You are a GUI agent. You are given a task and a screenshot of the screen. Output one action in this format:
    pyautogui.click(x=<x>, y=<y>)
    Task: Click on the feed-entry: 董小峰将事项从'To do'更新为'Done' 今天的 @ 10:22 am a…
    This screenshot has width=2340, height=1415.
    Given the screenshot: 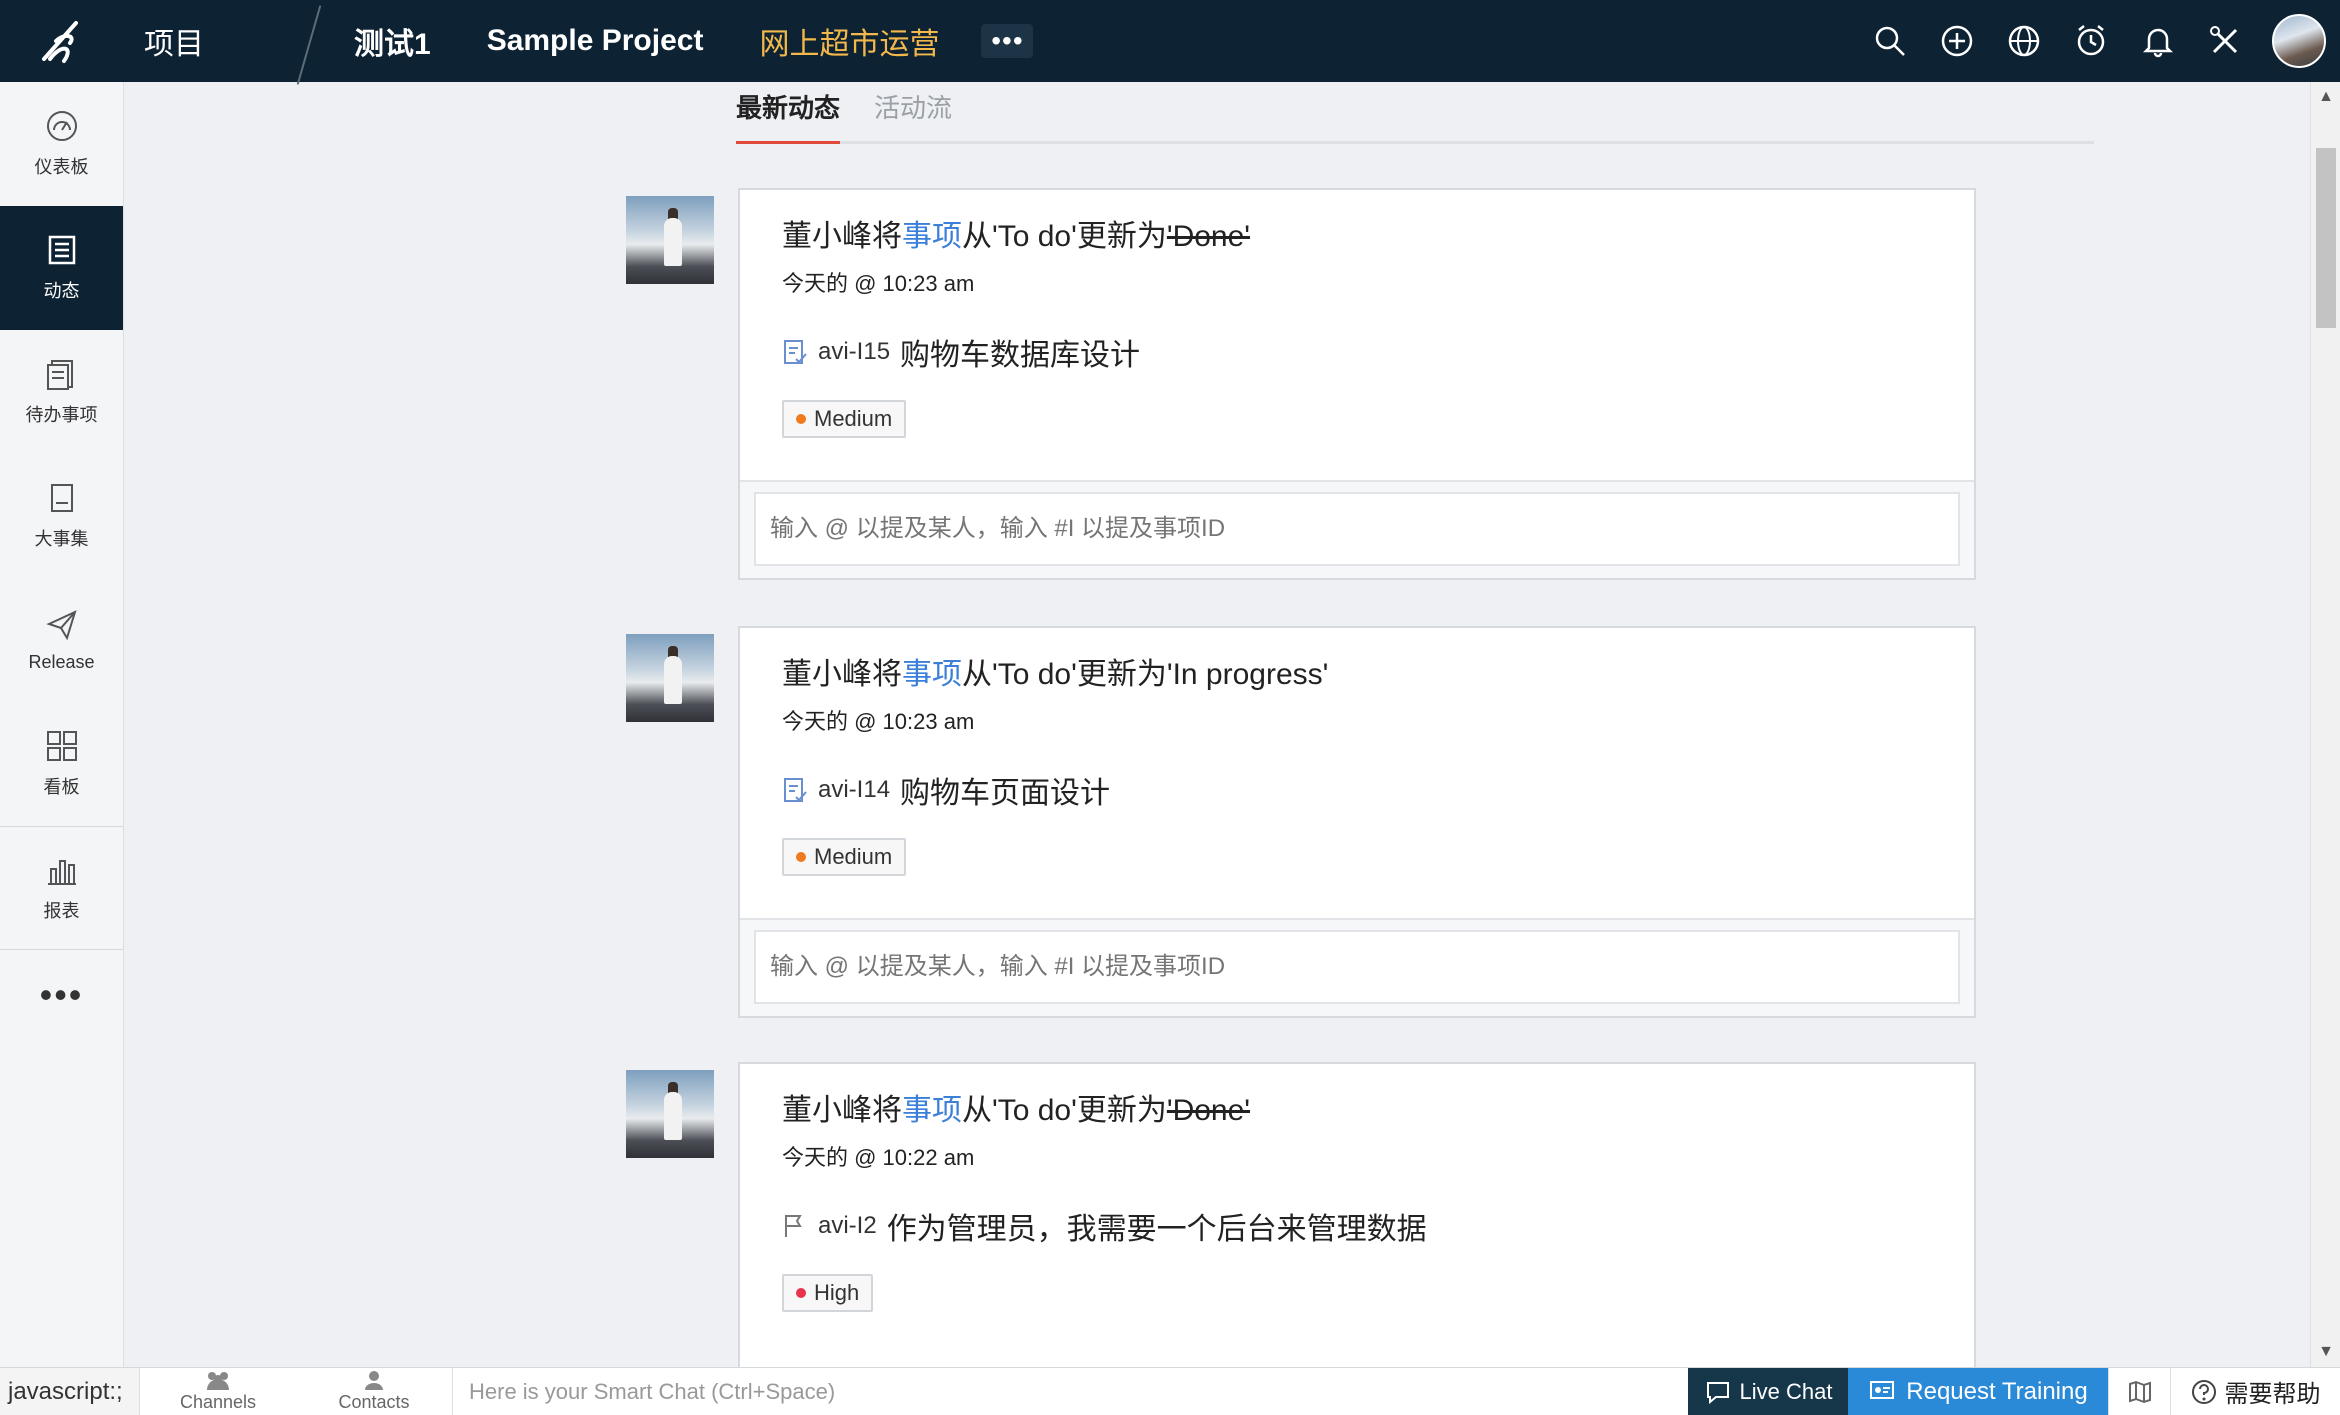 What is the action you would take?
    pyautogui.click(x=1366, y=1214)
    